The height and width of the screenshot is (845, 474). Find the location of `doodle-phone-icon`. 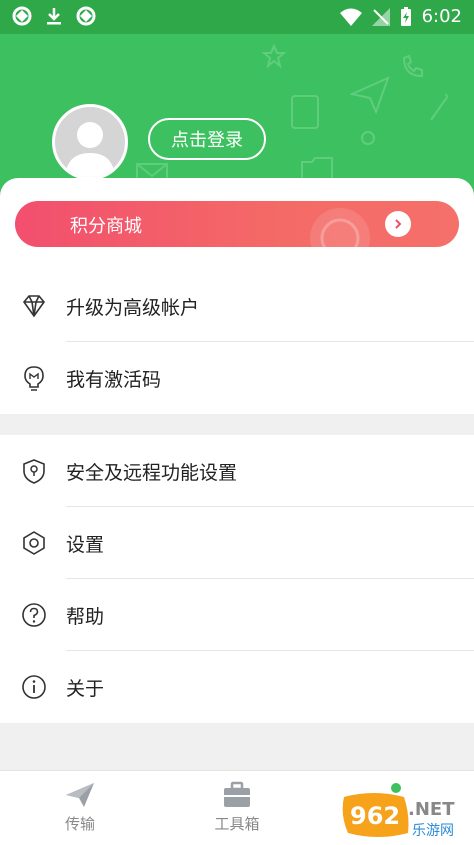

doodle-phone-icon is located at coordinates (412, 66).